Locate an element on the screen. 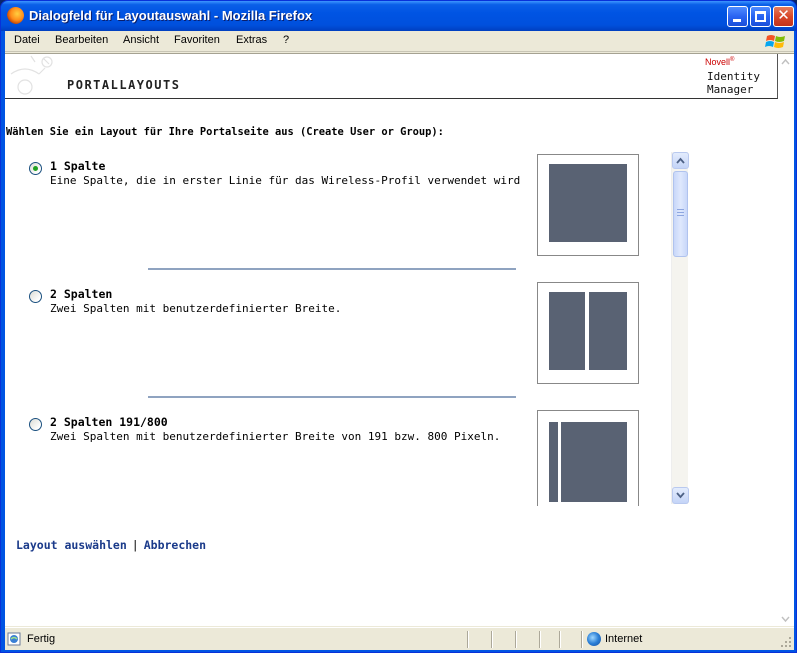 The height and width of the screenshot is (653, 797). scroll-down-button is located at coordinates (680, 495).